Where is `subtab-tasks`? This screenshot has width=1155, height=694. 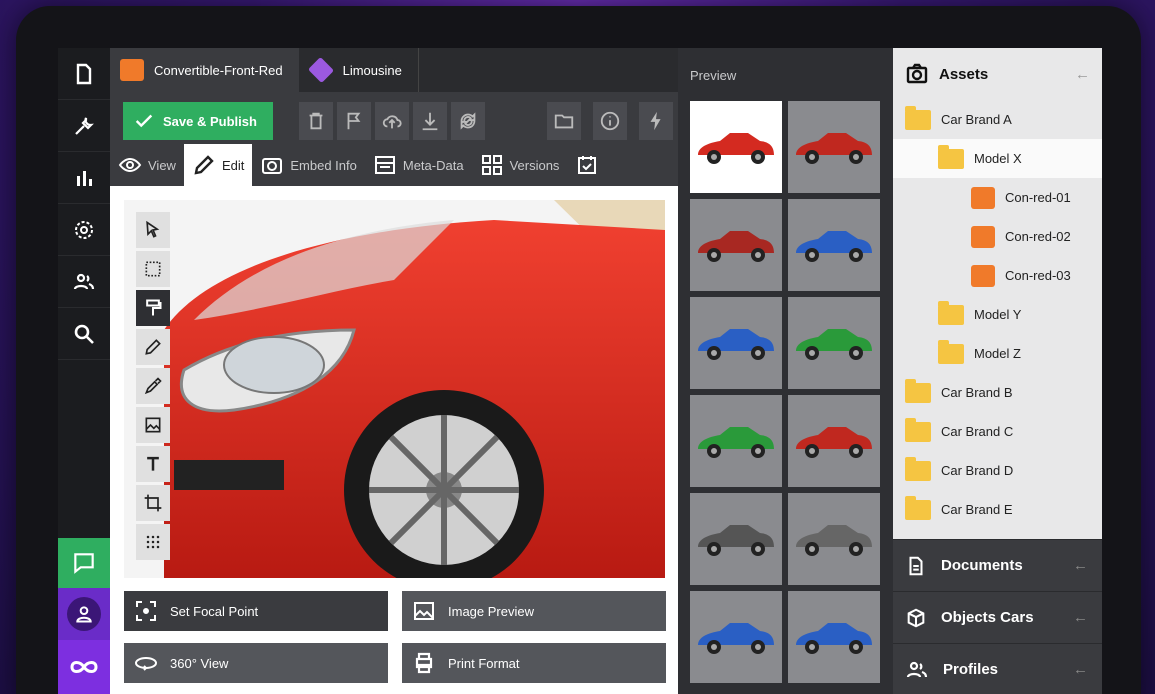 subtab-tasks is located at coordinates (587, 165).